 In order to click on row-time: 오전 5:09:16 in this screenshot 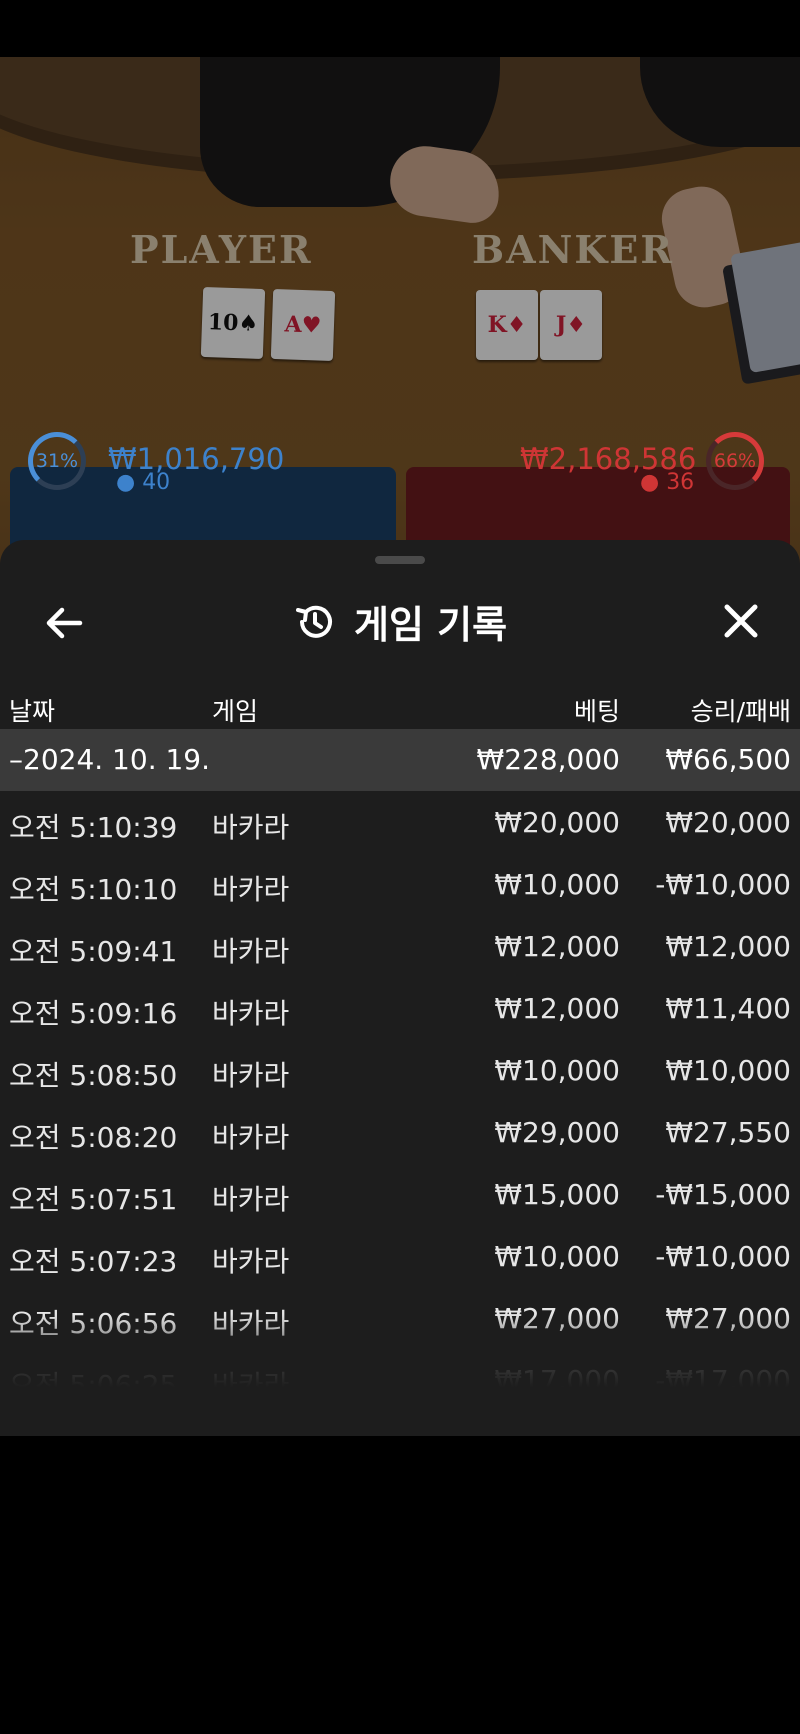, I will do `click(93, 1013)`.